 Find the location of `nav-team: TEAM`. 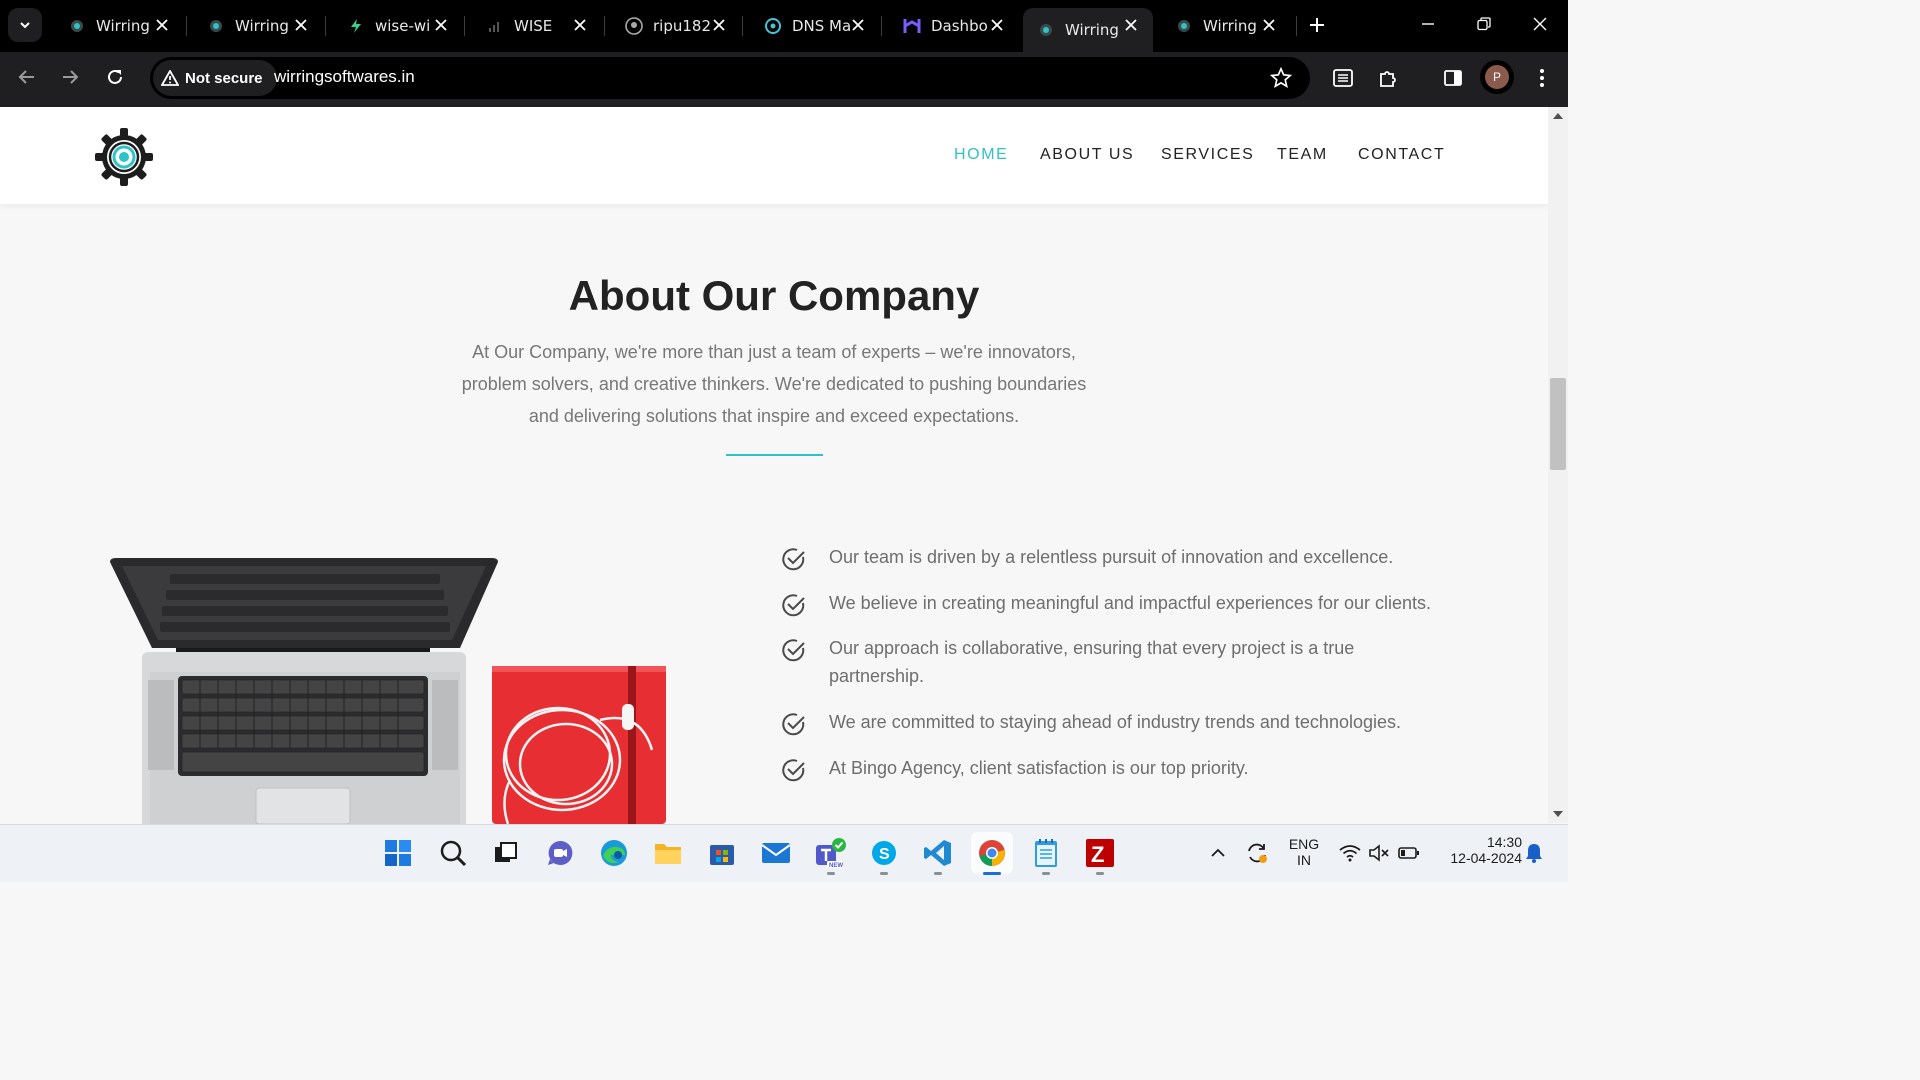

nav-team: TEAM is located at coordinates (1302, 155).